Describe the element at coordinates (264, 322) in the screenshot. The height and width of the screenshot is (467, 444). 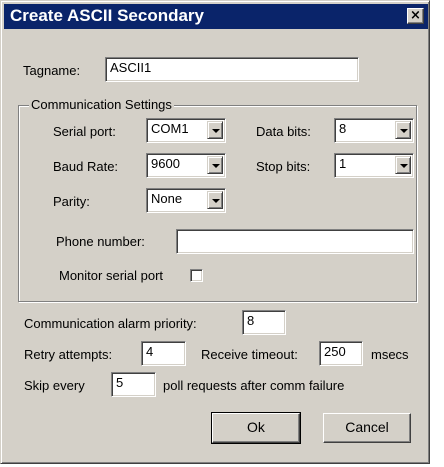
I see `alarm-priority-input: 8` at that location.